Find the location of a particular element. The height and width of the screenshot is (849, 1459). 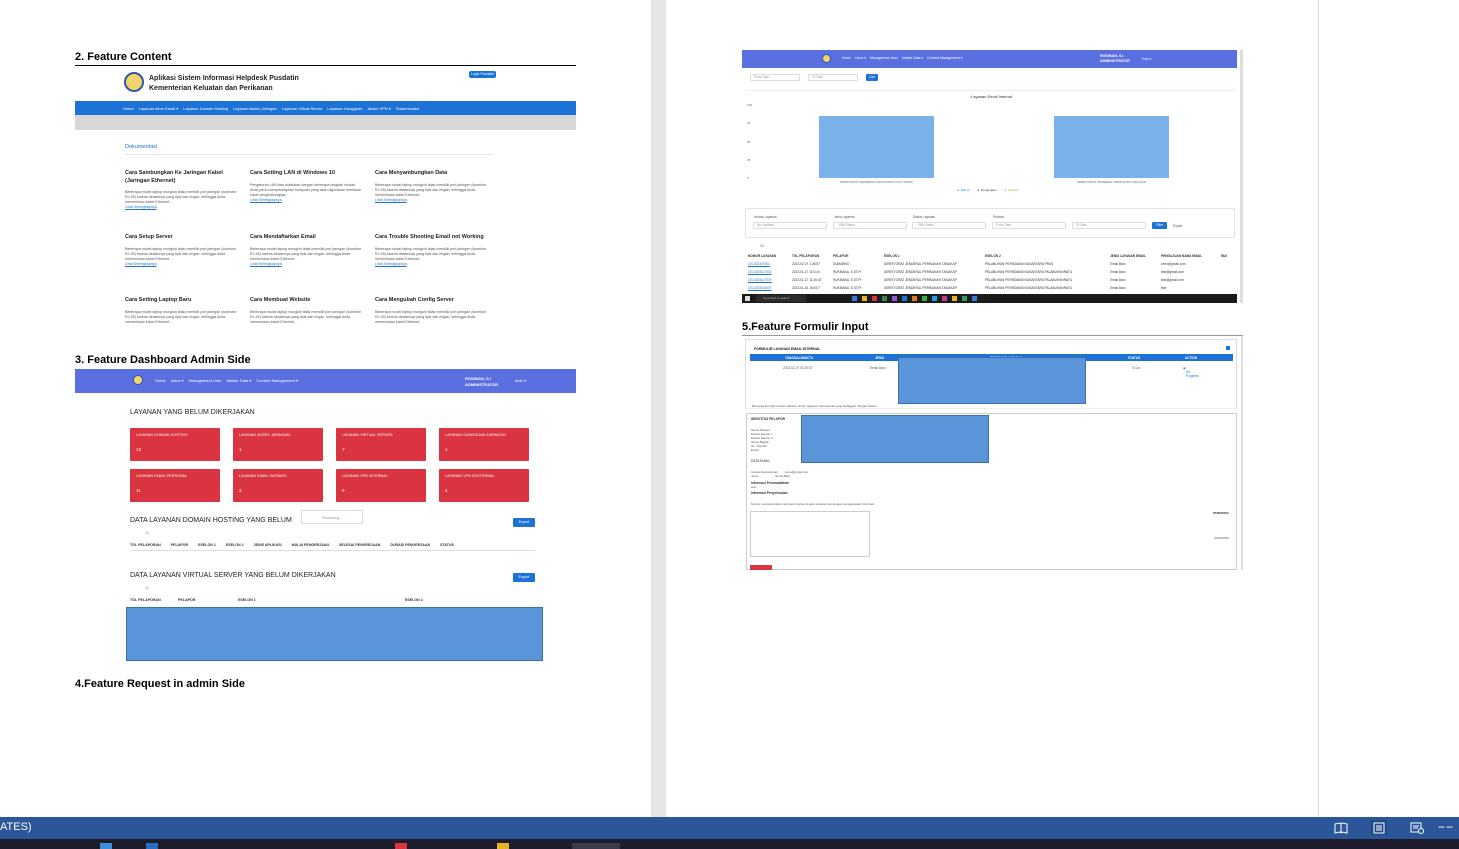

column-header: SELESAI PENGERJAAN is located at coordinates (359, 545).